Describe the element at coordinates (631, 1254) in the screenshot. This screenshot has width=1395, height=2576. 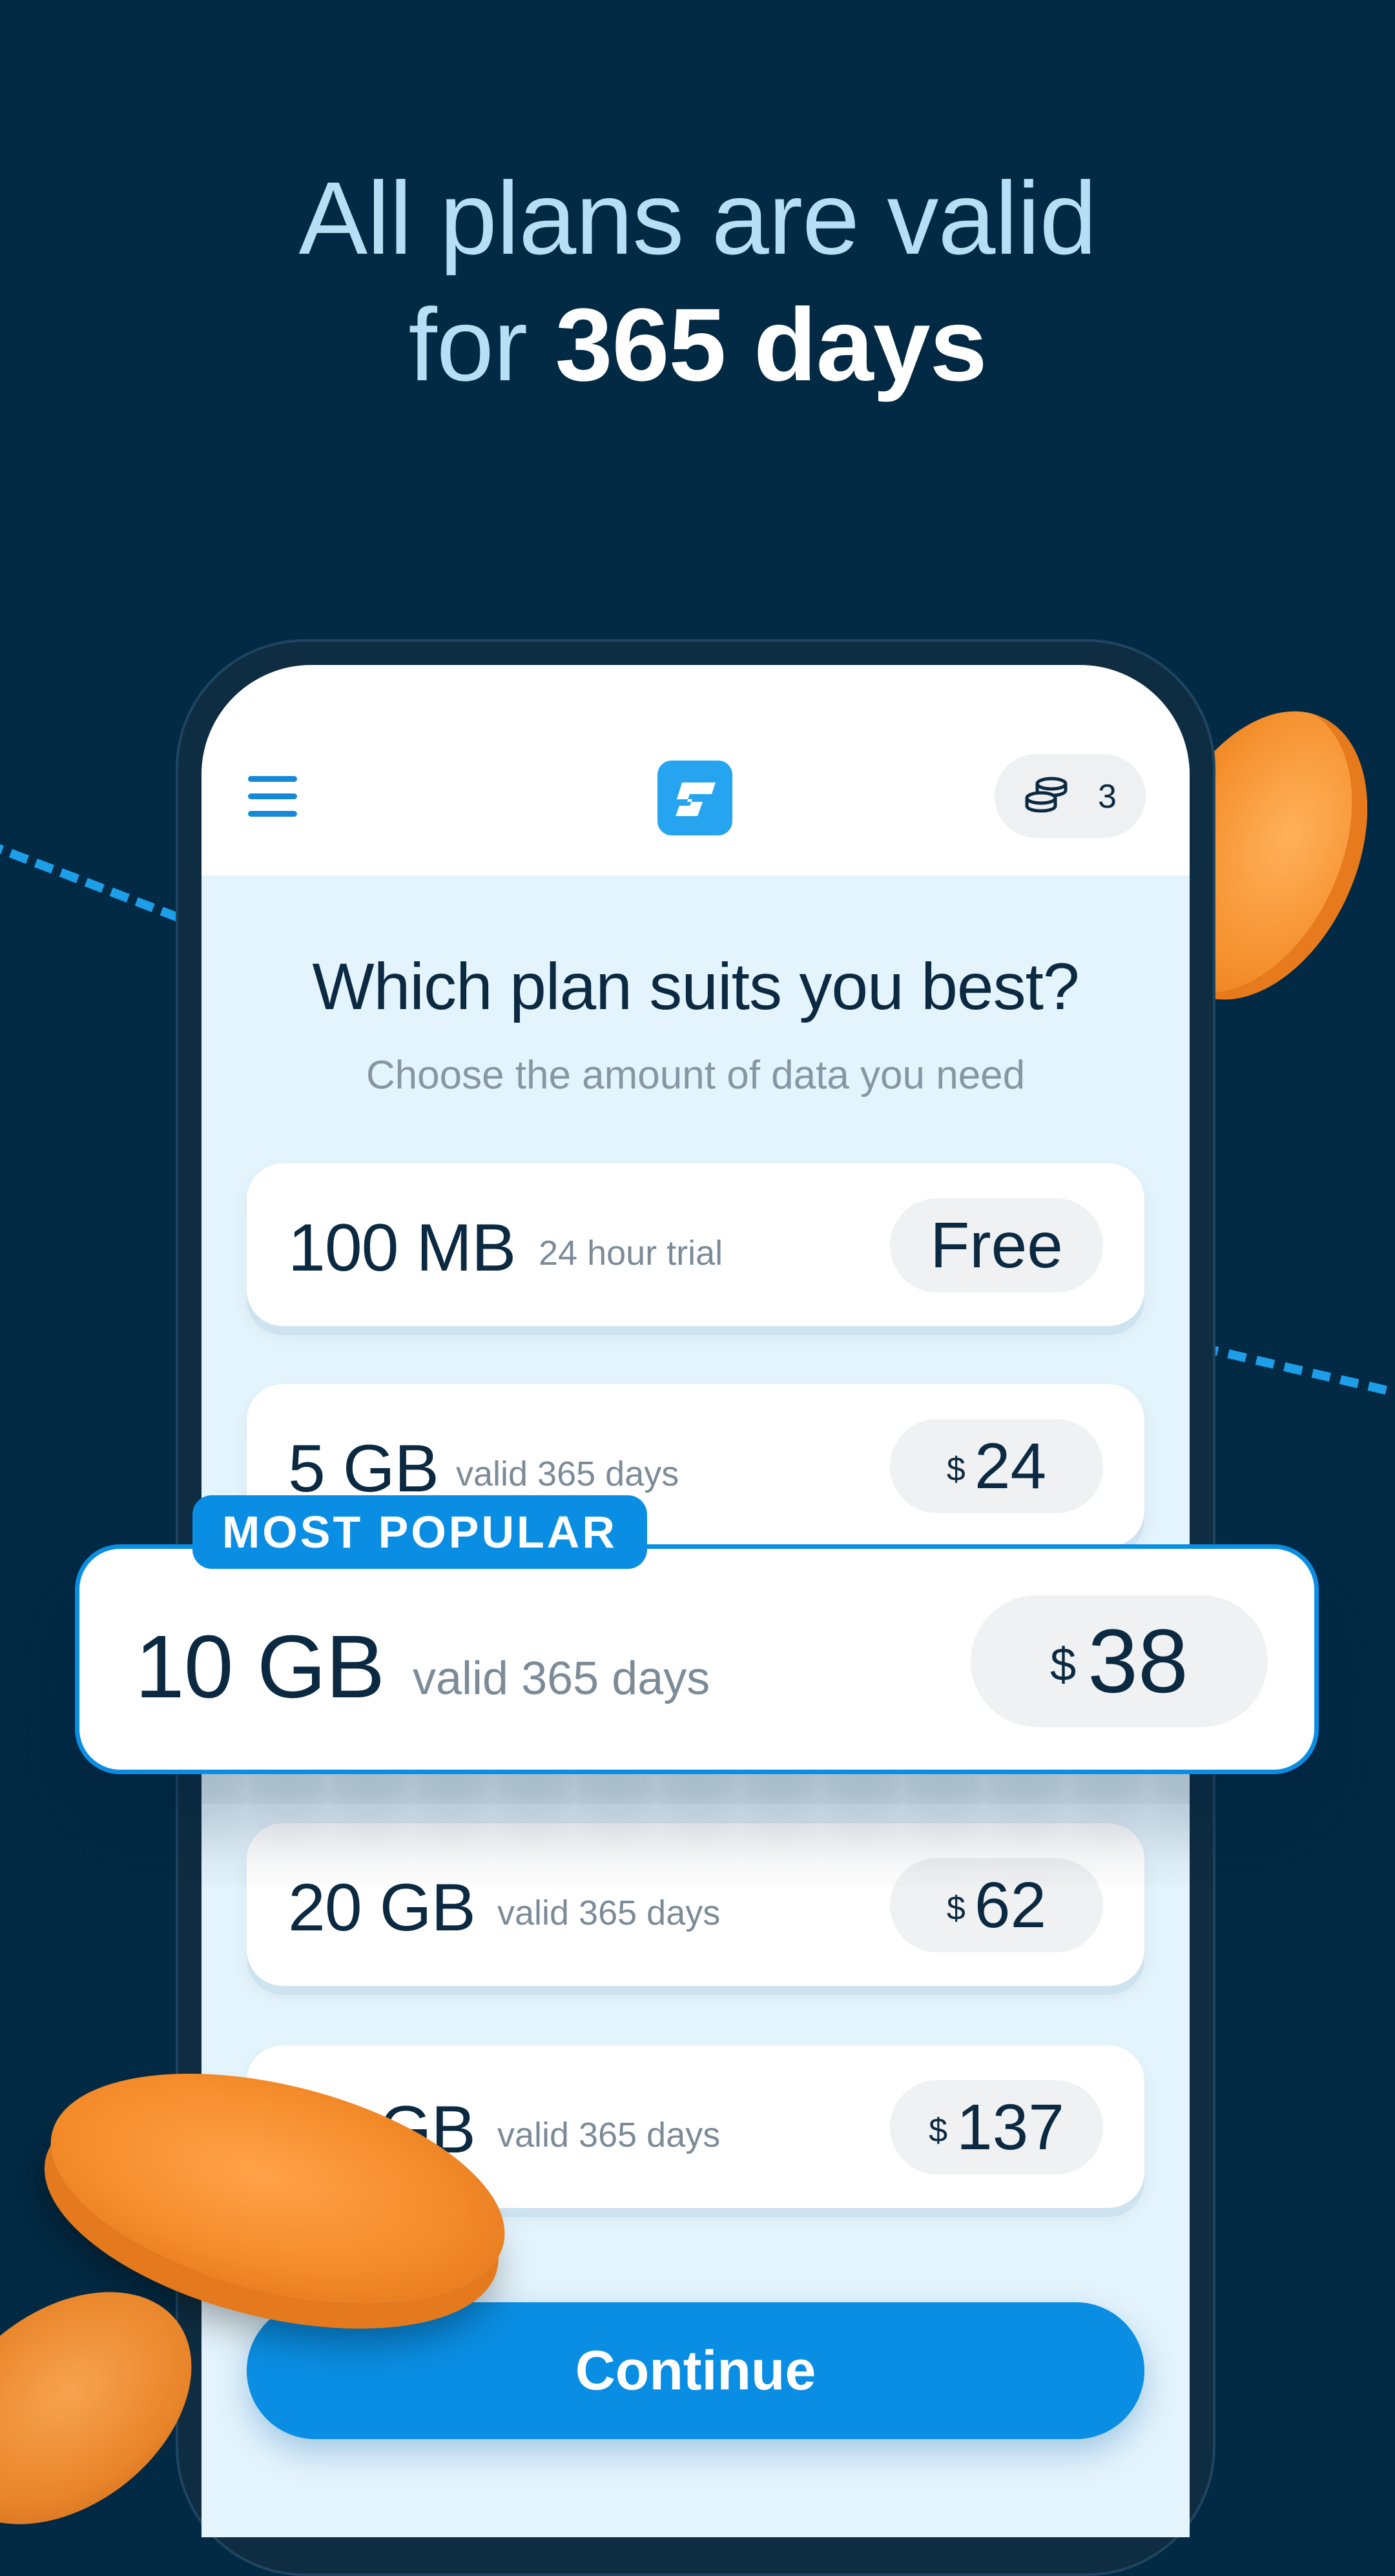
I see `plan-note: 24 hour trial` at that location.